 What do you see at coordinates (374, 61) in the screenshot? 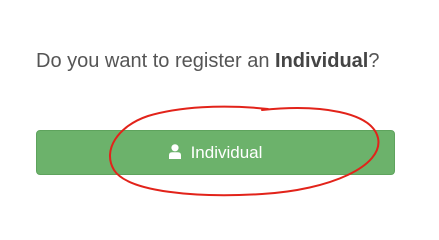
I see `prompt-suffix: ?` at bounding box center [374, 61].